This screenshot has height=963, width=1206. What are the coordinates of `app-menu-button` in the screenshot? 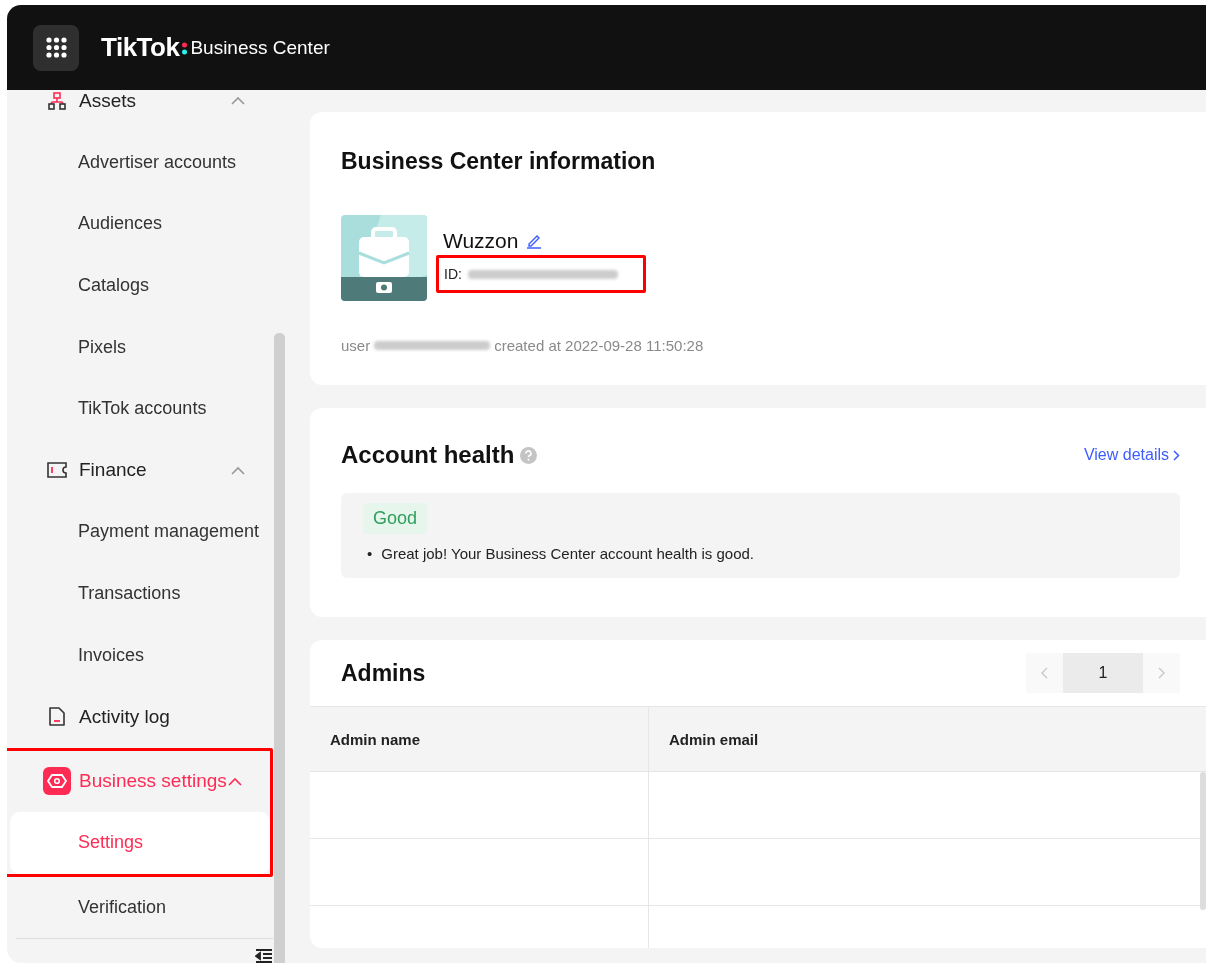 It's located at (56, 47).